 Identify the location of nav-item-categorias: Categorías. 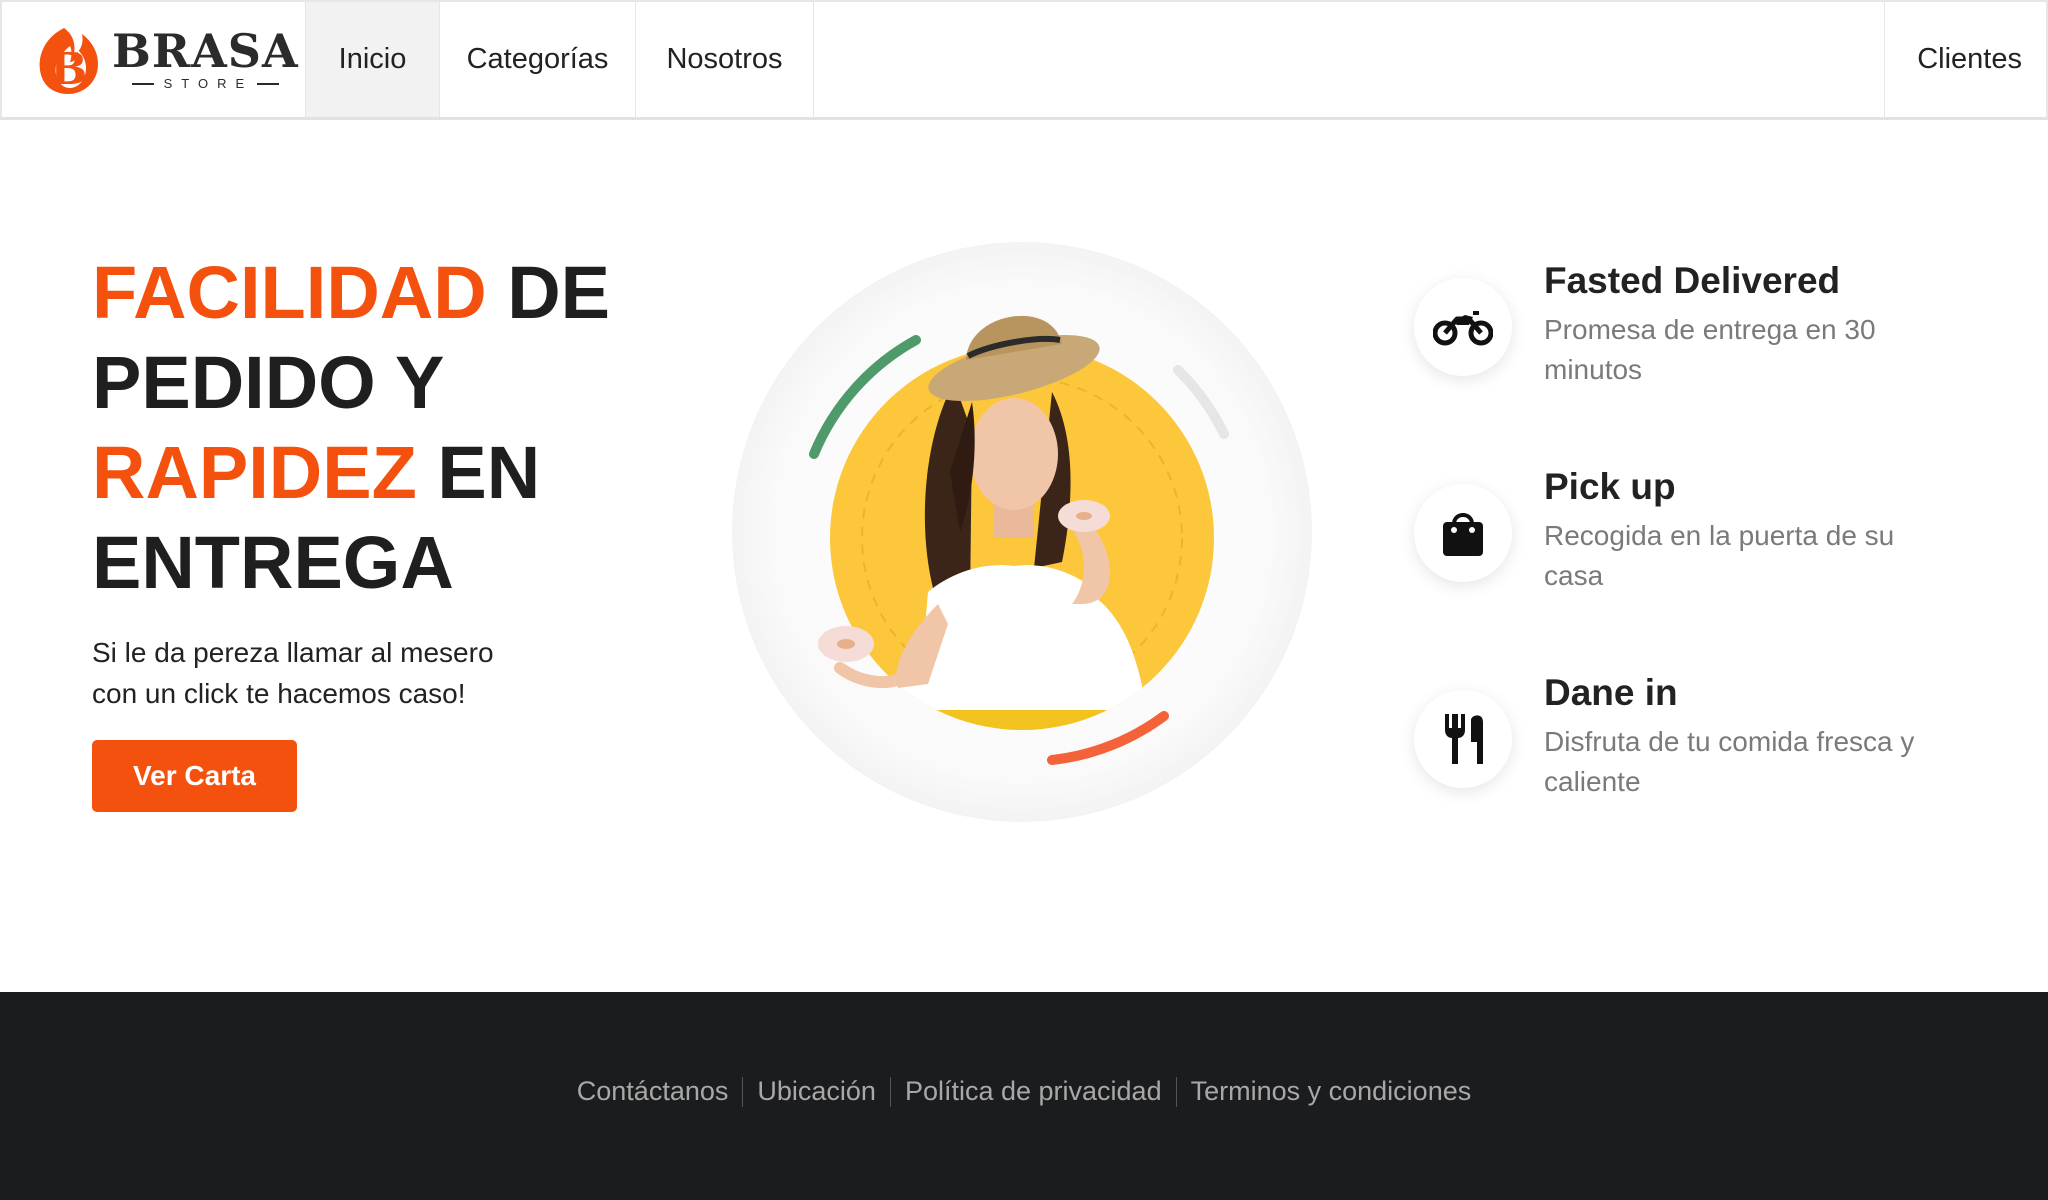
(538, 59).